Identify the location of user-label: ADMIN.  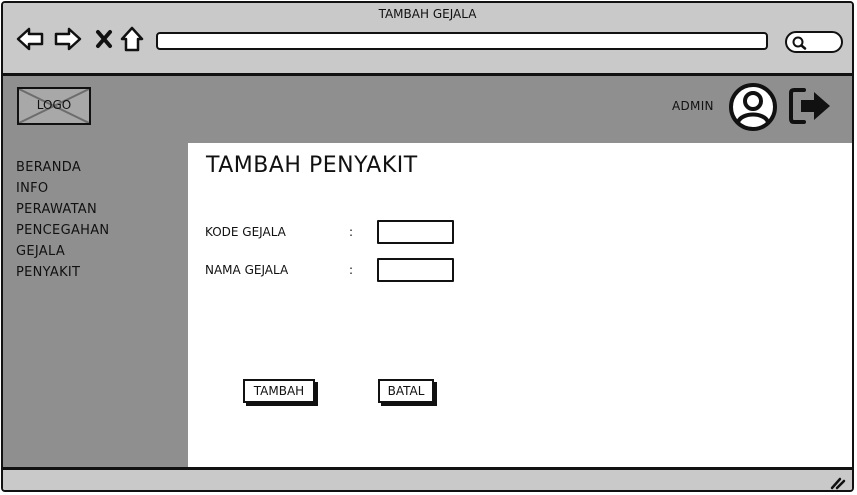
(693, 106).